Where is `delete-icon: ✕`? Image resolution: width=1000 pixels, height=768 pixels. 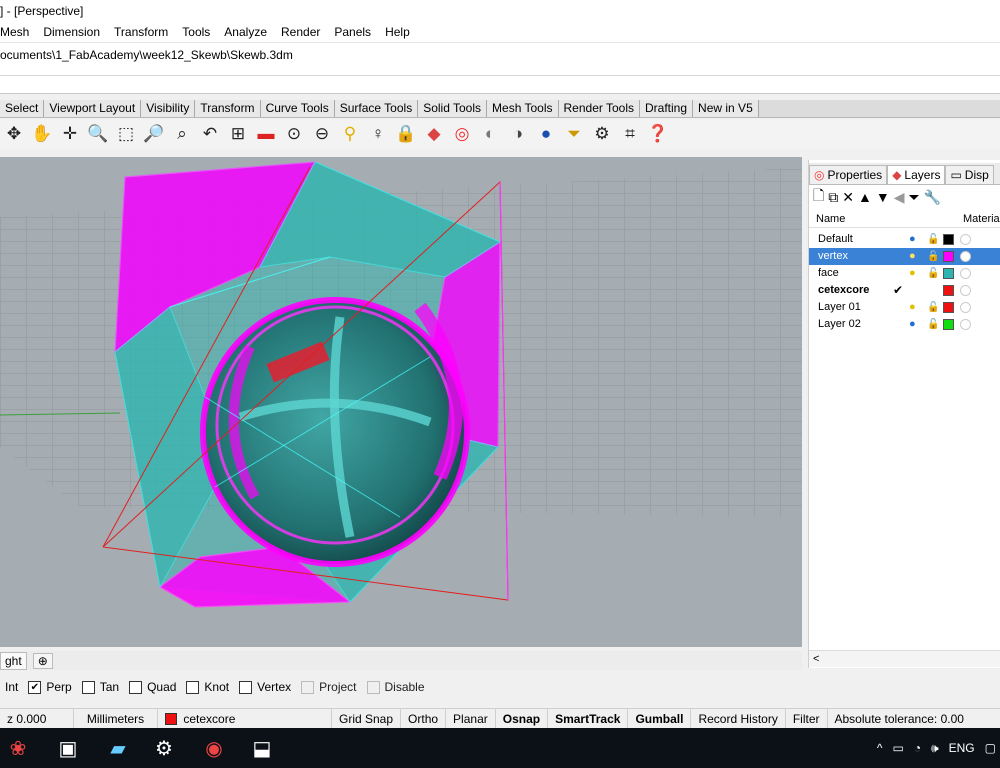
delete-icon: ✕ is located at coordinates (848, 197).